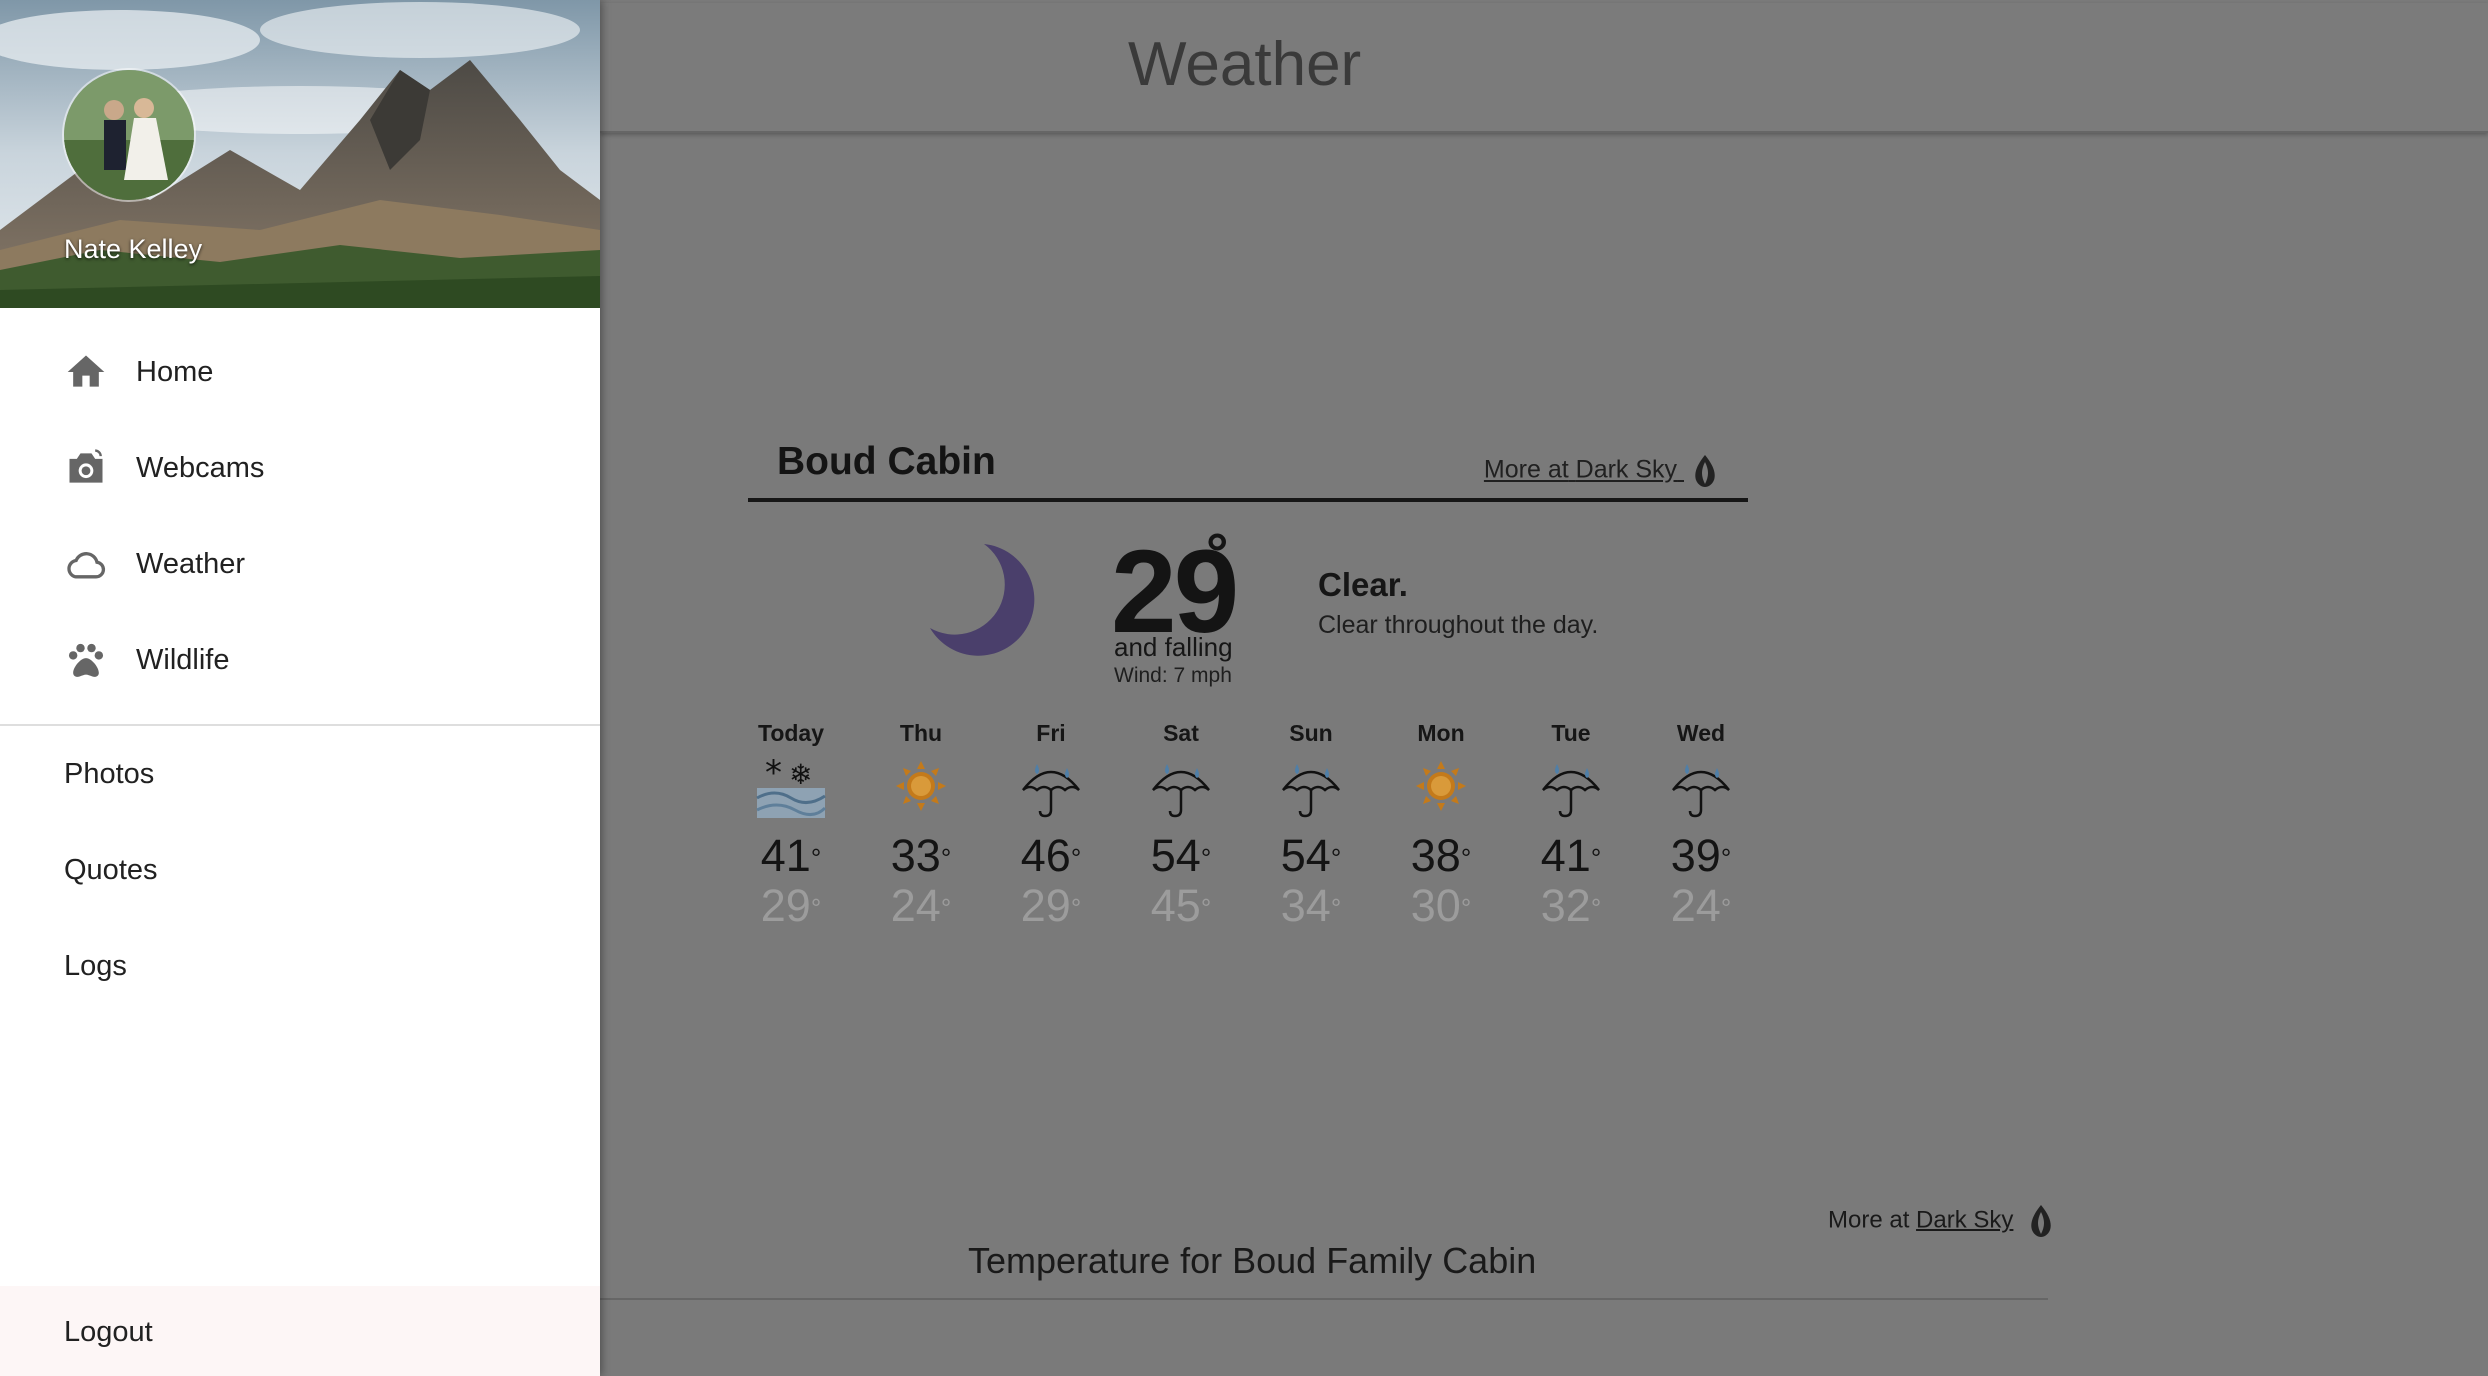  What do you see at coordinates (300, 725) in the screenshot?
I see `nav-divider` at bounding box center [300, 725].